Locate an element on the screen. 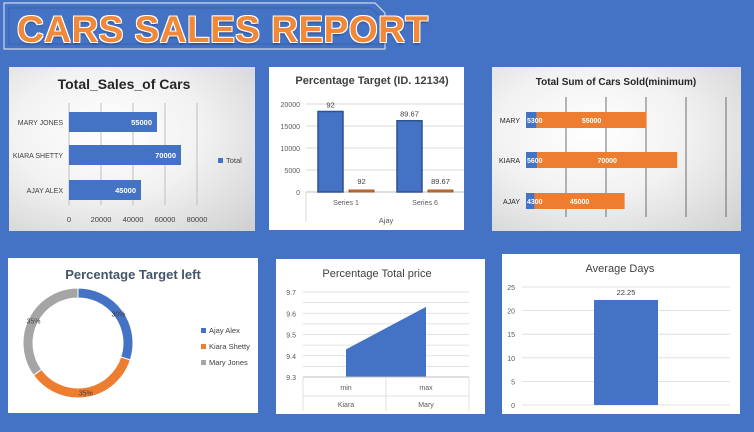 This screenshot has height=432, width=754. chart-title: Total Sum of Cars Sold(minimum) is located at coordinates (616, 82).